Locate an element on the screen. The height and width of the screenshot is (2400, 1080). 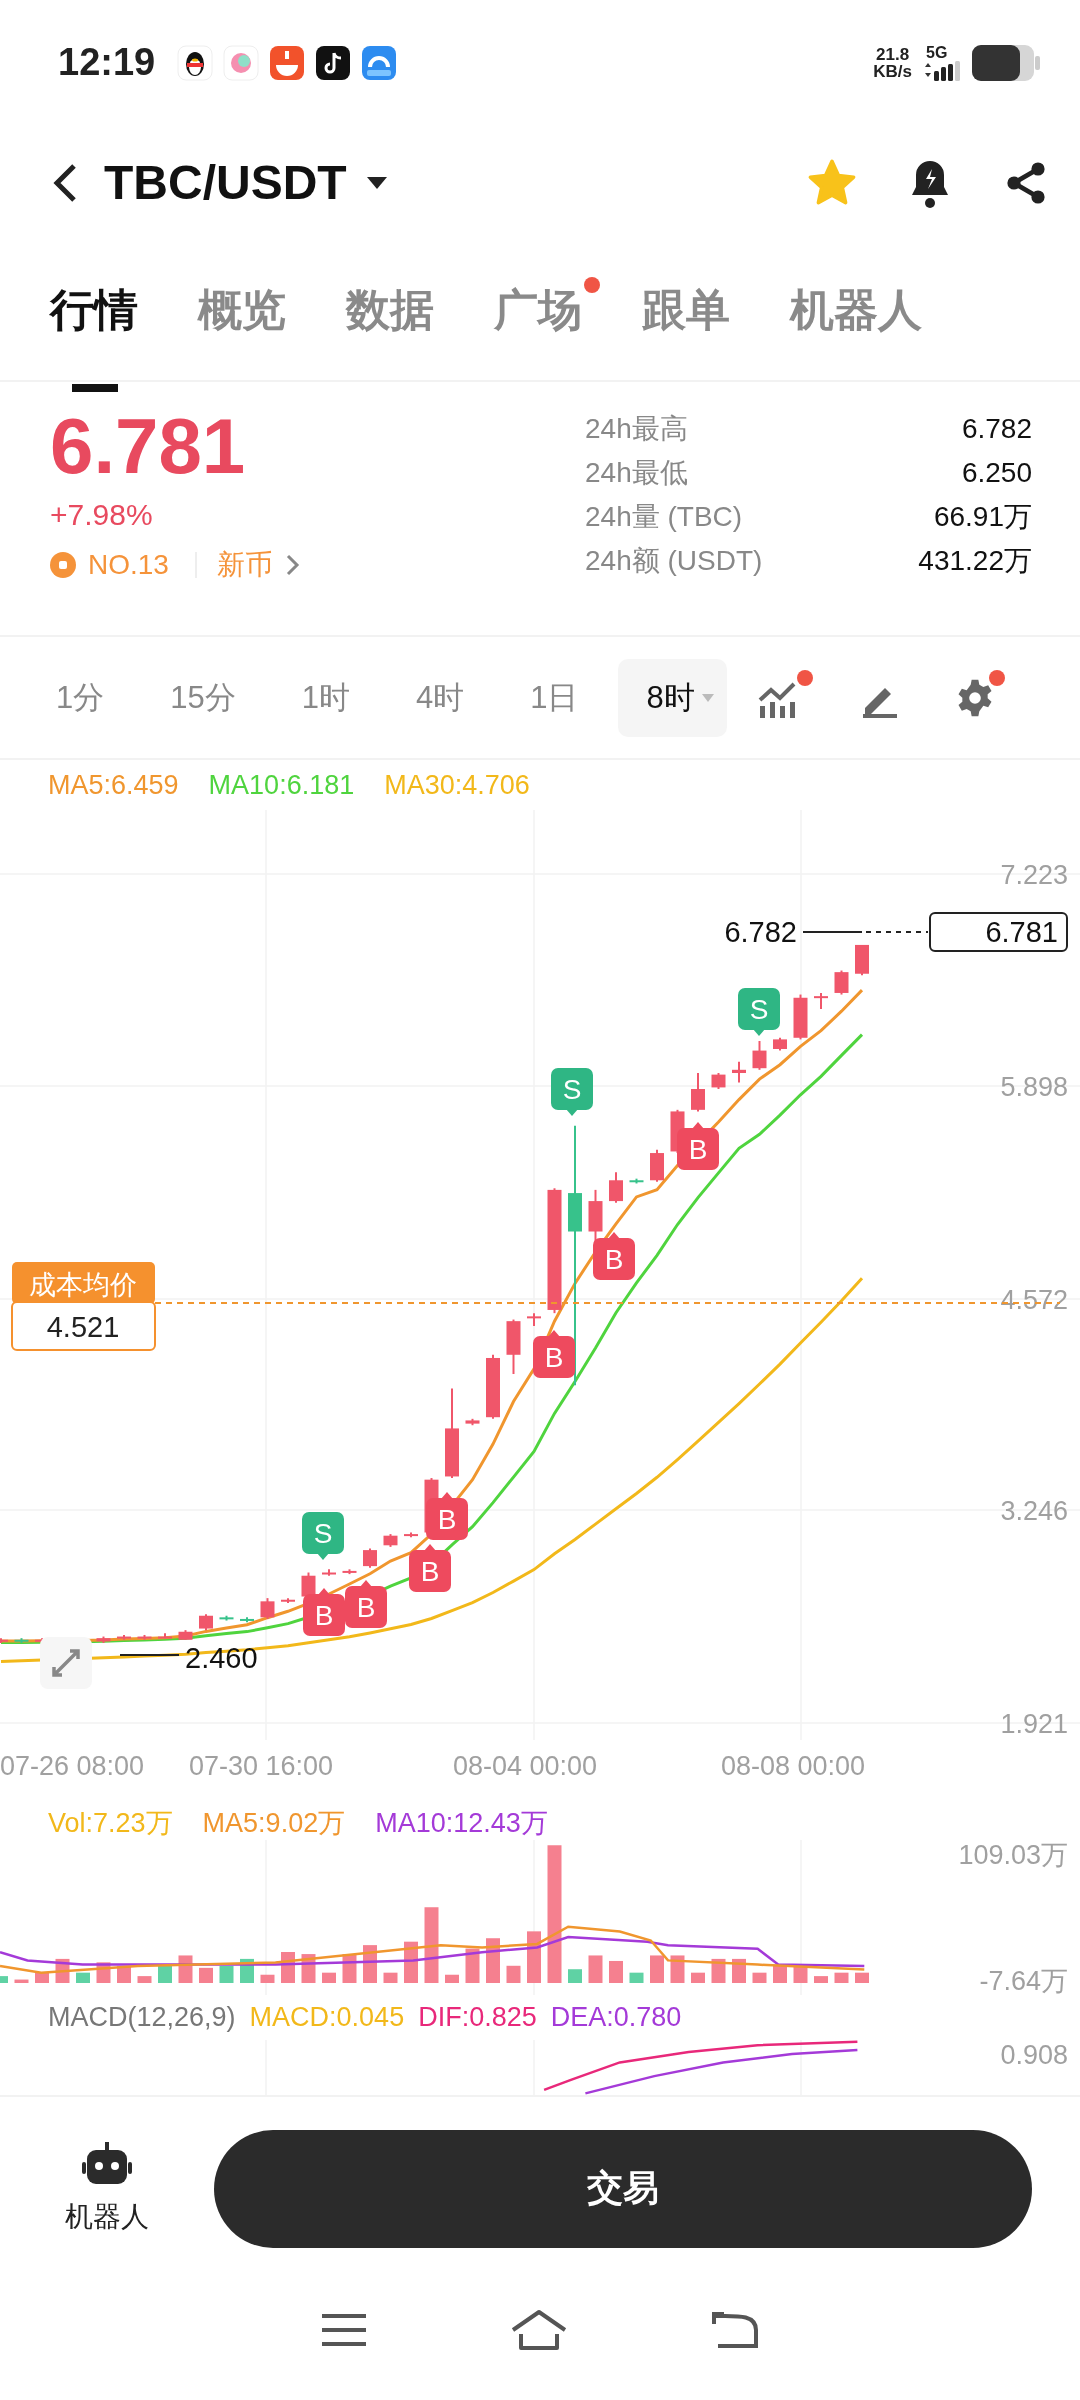
stat-label: 24h最高 is located at coordinates (636, 429).